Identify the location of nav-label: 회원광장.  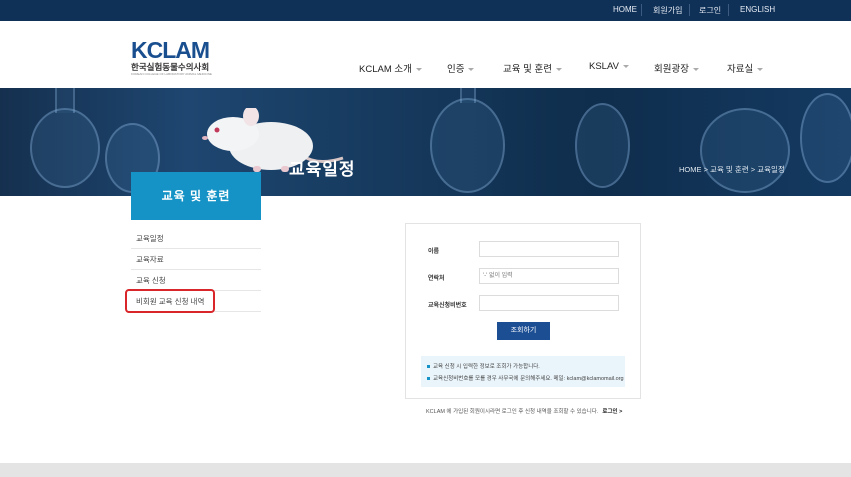
(671, 69).